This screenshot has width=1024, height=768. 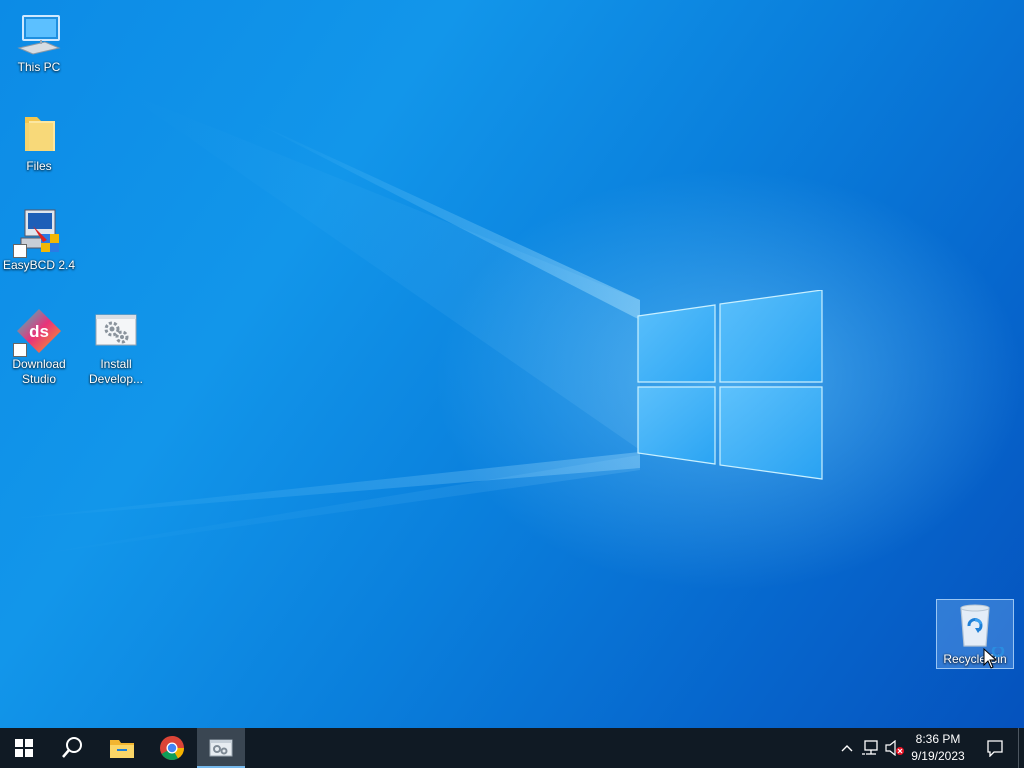 I want to click on ds-badge-text: ds, so click(x=39, y=331).